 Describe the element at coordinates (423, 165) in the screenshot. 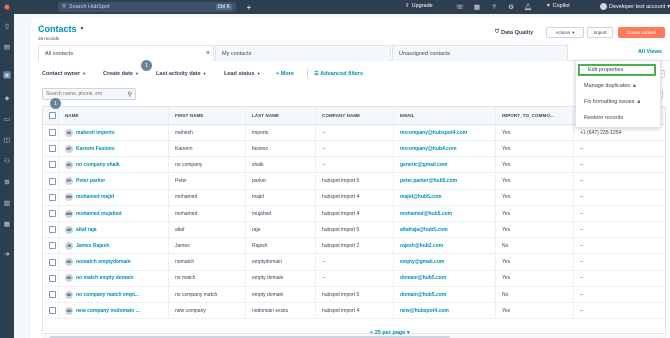

I see `email-link: generic@gmail.com` at that location.